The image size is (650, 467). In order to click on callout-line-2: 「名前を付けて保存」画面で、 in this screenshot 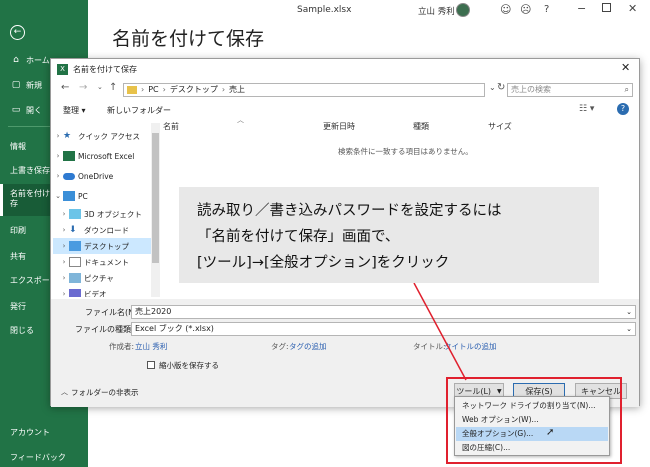, I will do `click(298, 237)`.